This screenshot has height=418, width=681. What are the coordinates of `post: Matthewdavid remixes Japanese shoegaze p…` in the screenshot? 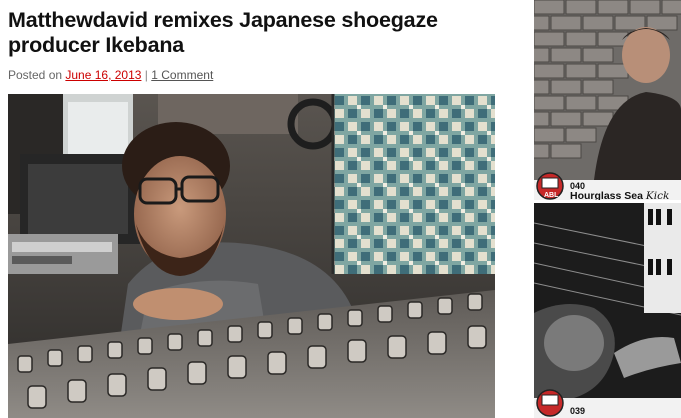 It's located at (253, 45).